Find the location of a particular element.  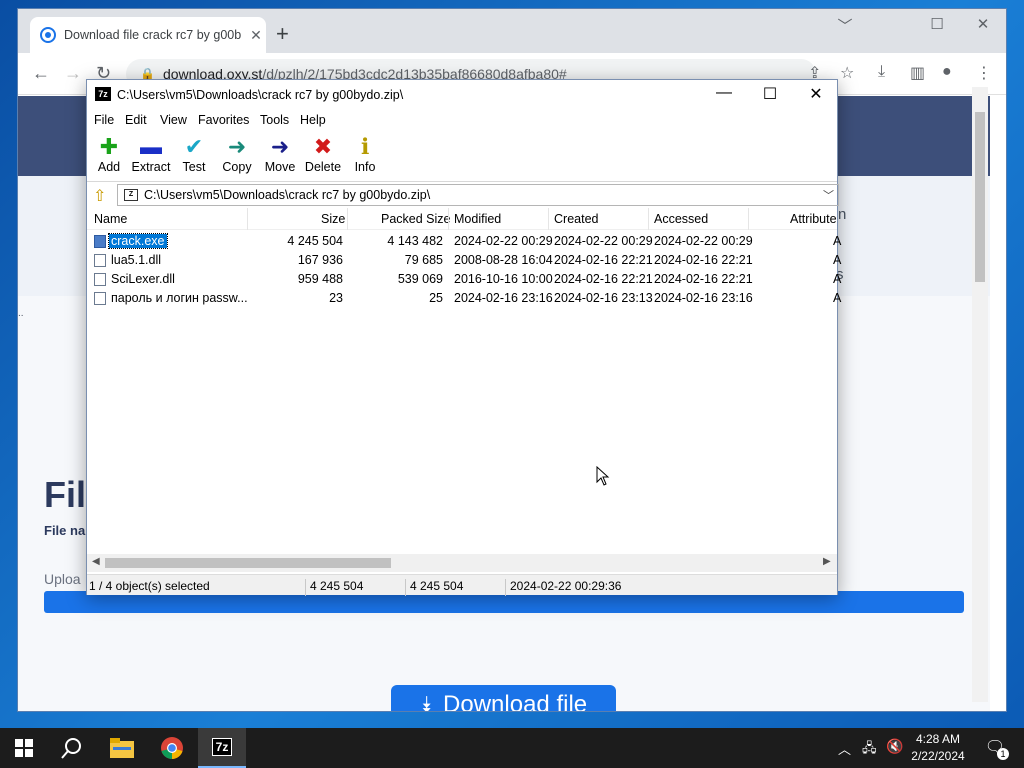

folder-icon is located at coordinates (122, 748).